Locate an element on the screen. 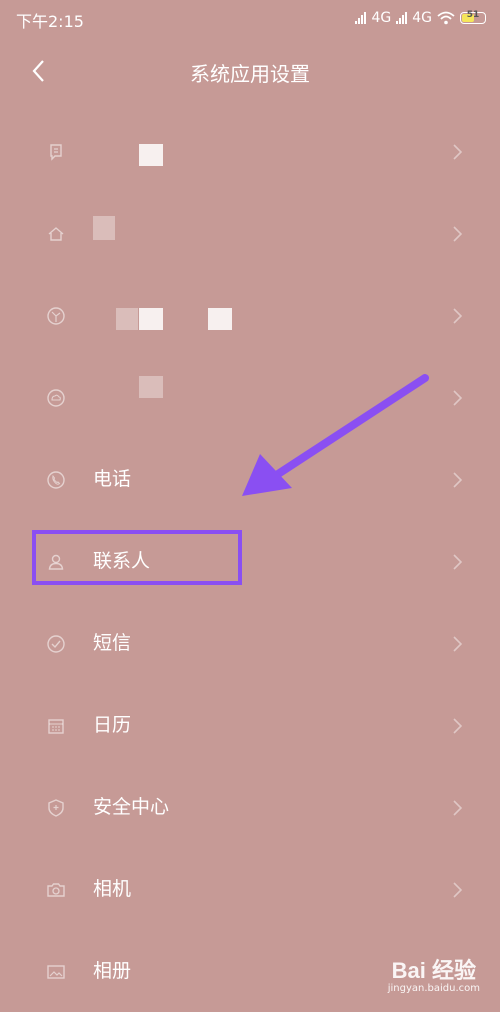 The height and width of the screenshot is (1012, 500). settings-row-label: 联系人 is located at coordinates (122, 561).